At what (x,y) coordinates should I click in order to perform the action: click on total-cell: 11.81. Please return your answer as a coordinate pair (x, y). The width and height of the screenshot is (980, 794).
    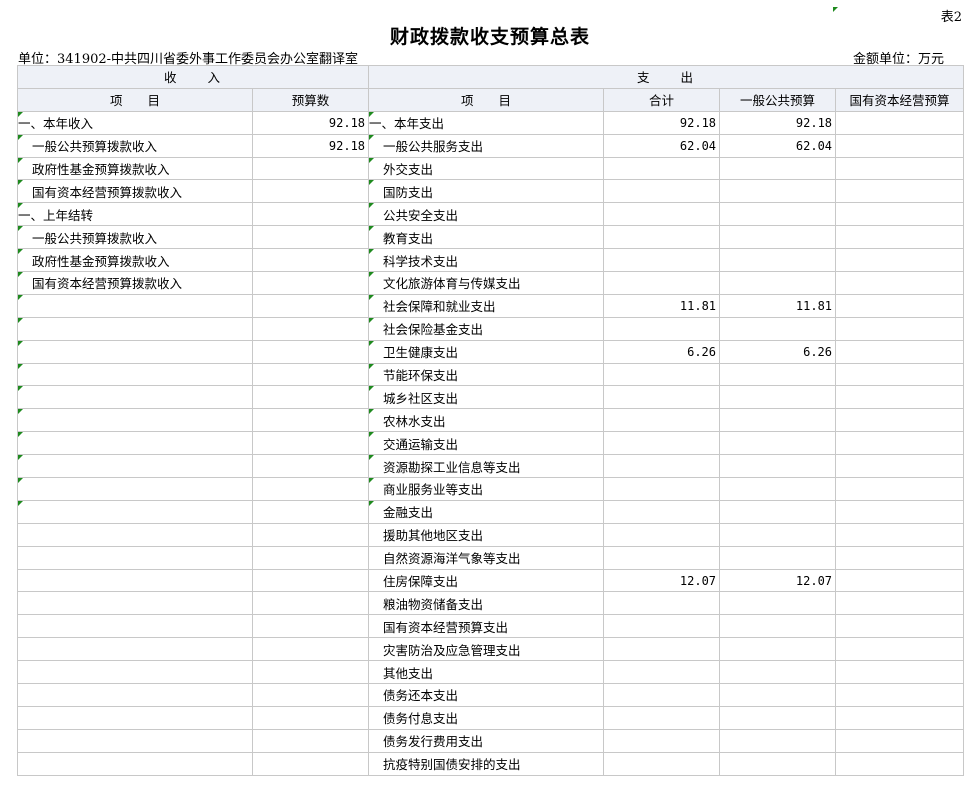
    Looking at the image, I should click on (662, 305).